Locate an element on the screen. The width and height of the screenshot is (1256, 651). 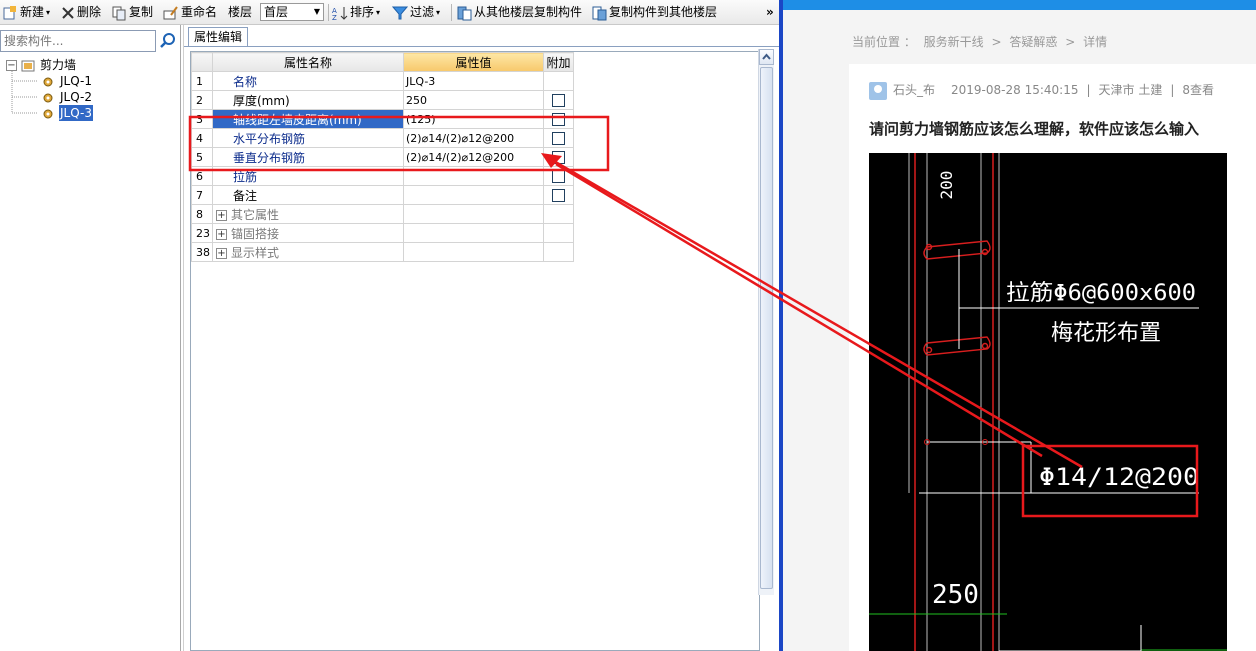
table-row: 3 轴线距左墙皮距离(mm) (125) is located at coordinates (382, 119).